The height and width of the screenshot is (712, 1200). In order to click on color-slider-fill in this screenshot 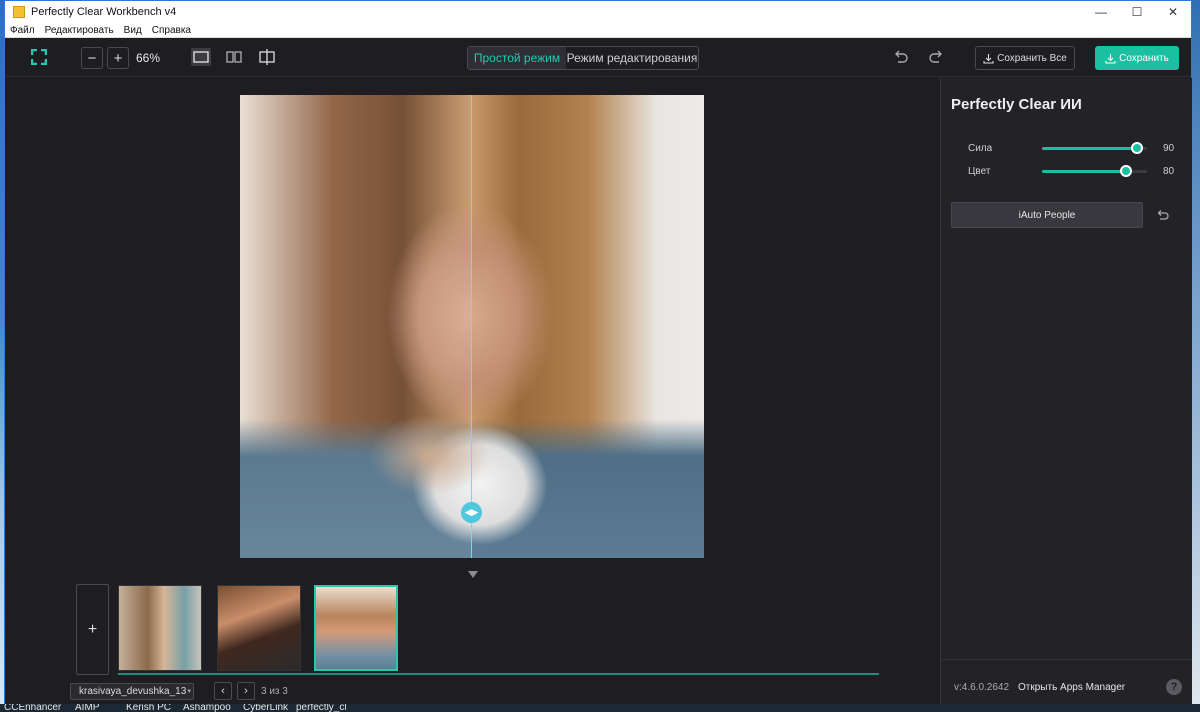, I will do `click(1084, 171)`.